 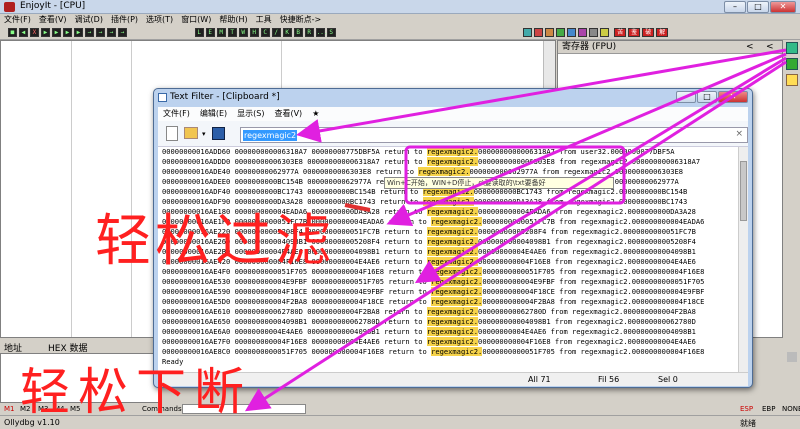 What do you see at coordinates (298, 32) in the screenshot?
I see `toolbar-b-button: B` at bounding box center [298, 32].